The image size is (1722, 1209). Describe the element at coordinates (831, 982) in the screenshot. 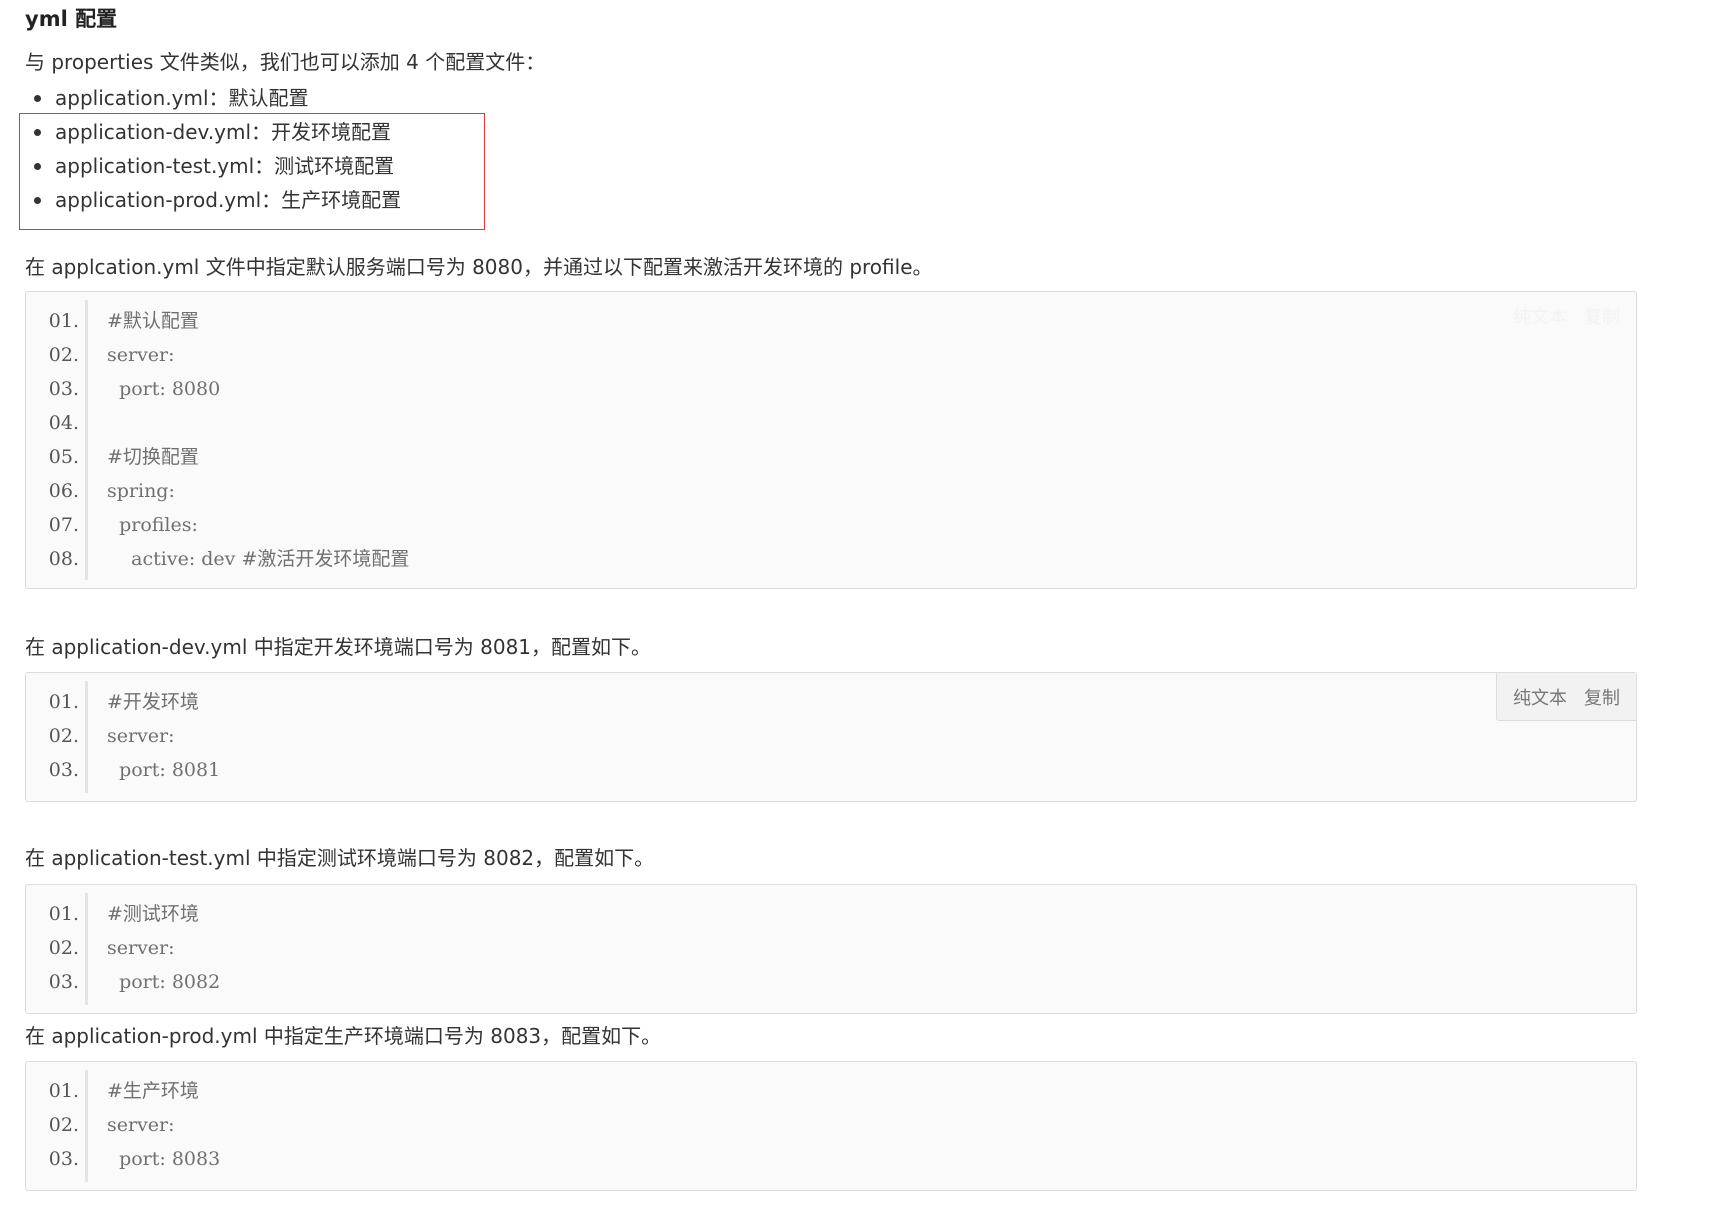

I see `code-line: 03. port: 8082` at that location.